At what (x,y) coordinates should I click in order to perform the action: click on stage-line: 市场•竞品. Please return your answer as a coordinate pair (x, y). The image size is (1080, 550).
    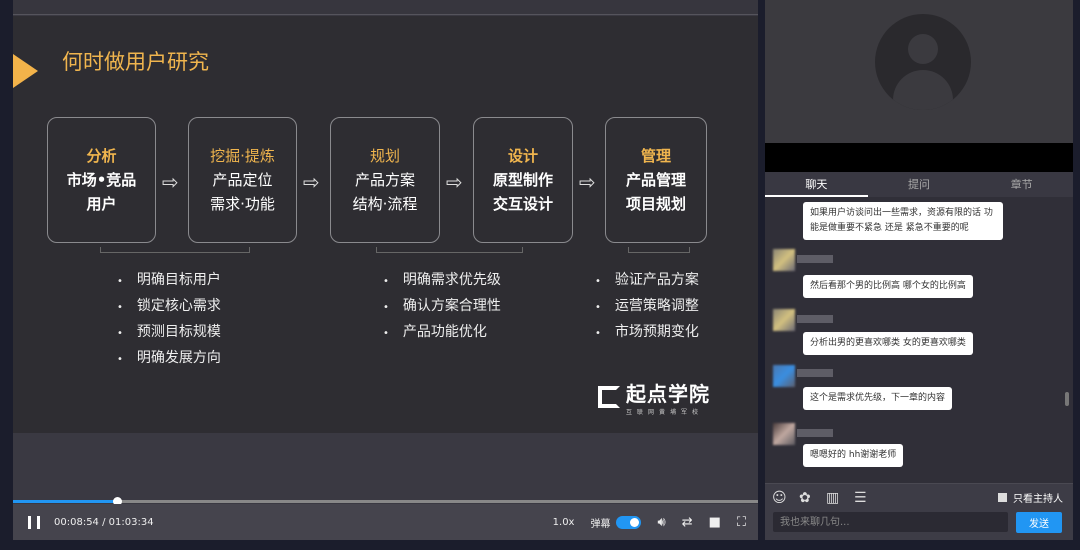
    Looking at the image, I should click on (101, 180).